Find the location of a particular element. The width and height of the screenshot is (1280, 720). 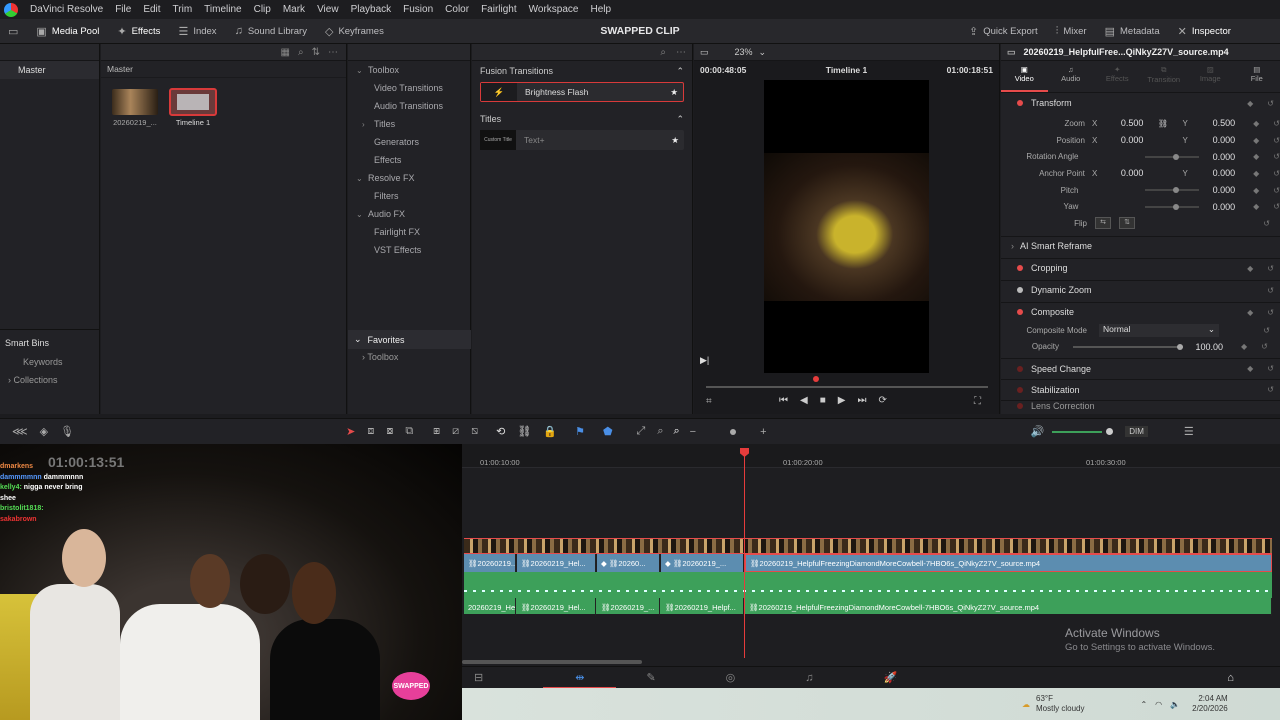

crop-tool-icon: ⌗ is located at coordinates (709, 401).